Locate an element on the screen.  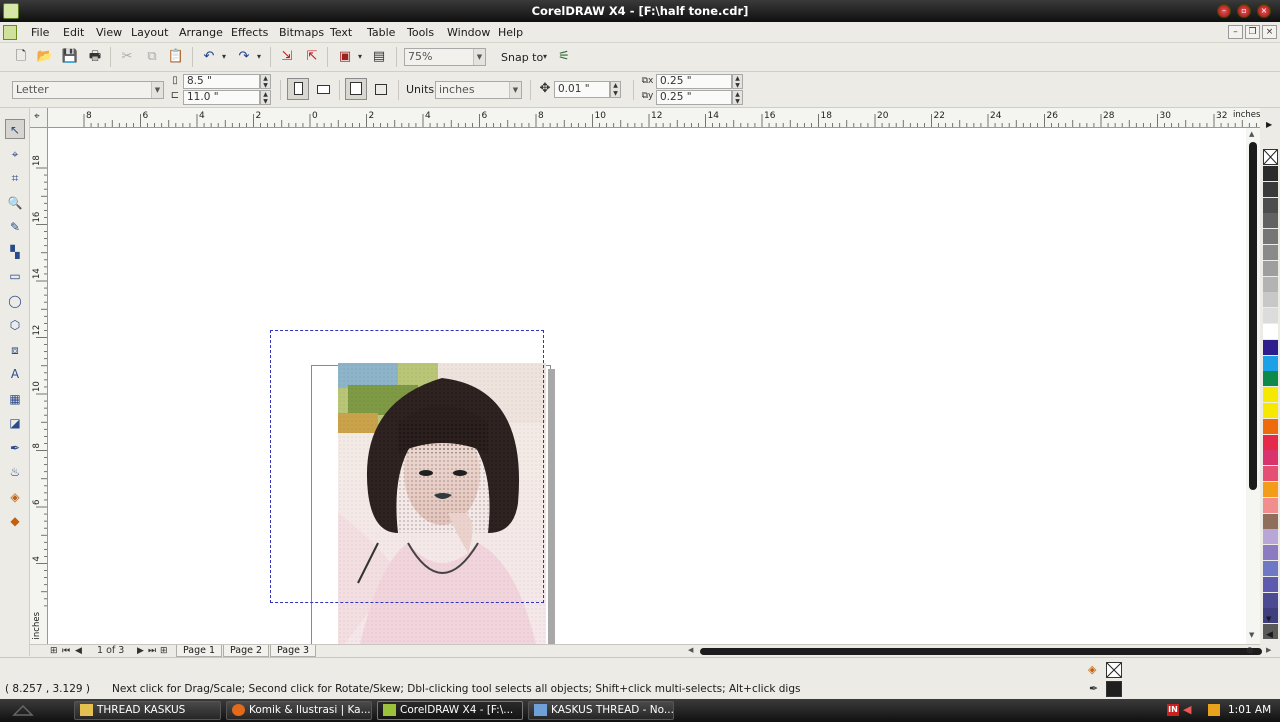
landscape-button is located at coordinates (323, 89).